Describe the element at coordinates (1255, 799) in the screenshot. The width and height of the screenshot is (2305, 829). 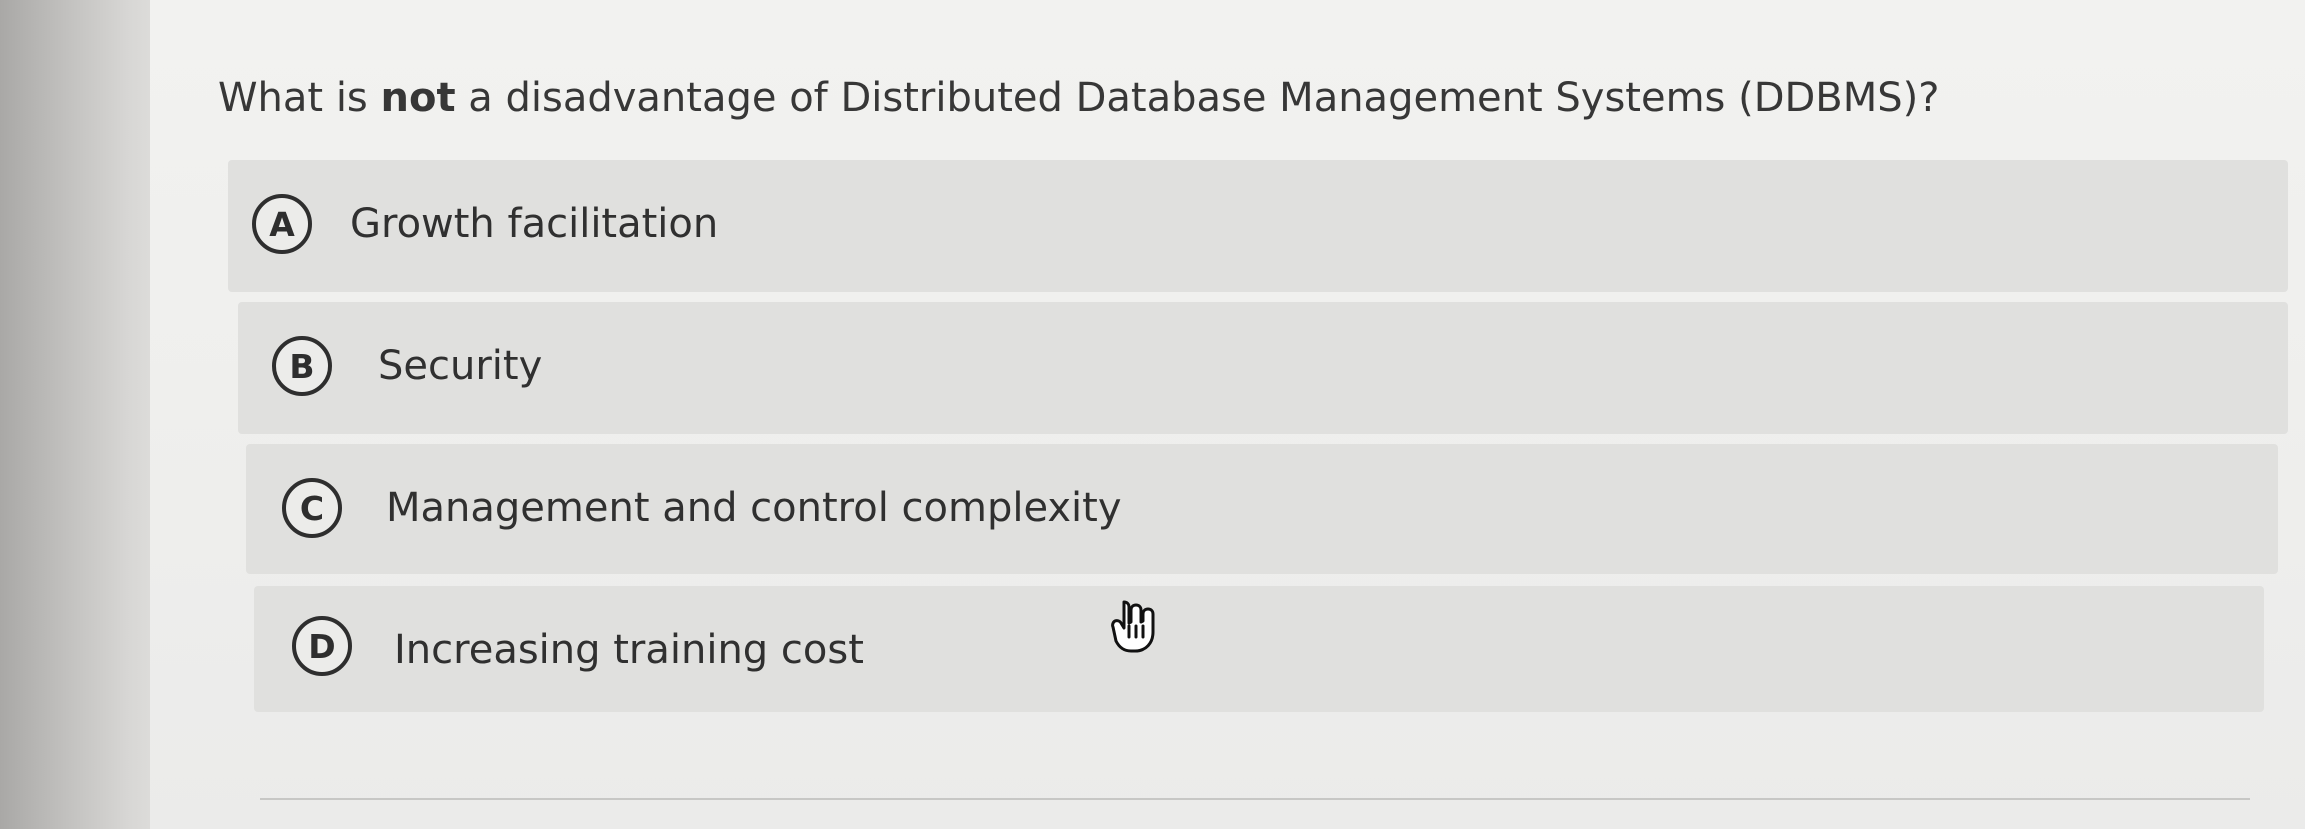
I see `bottom-divider` at that location.